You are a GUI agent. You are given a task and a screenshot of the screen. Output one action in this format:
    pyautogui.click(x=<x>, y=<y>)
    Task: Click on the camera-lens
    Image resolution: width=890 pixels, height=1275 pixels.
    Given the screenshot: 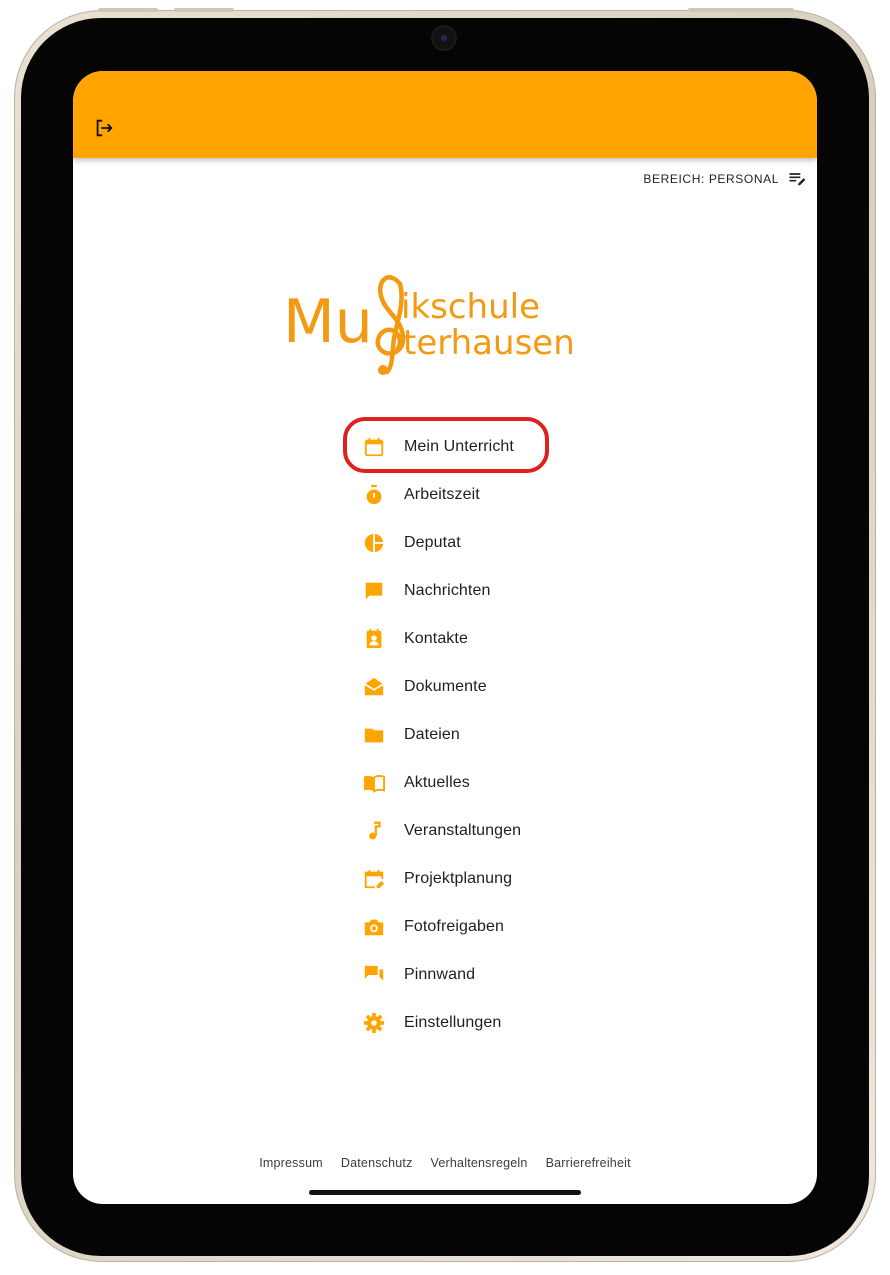 What is the action you would take?
    pyautogui.click(x=444, y=38)
    